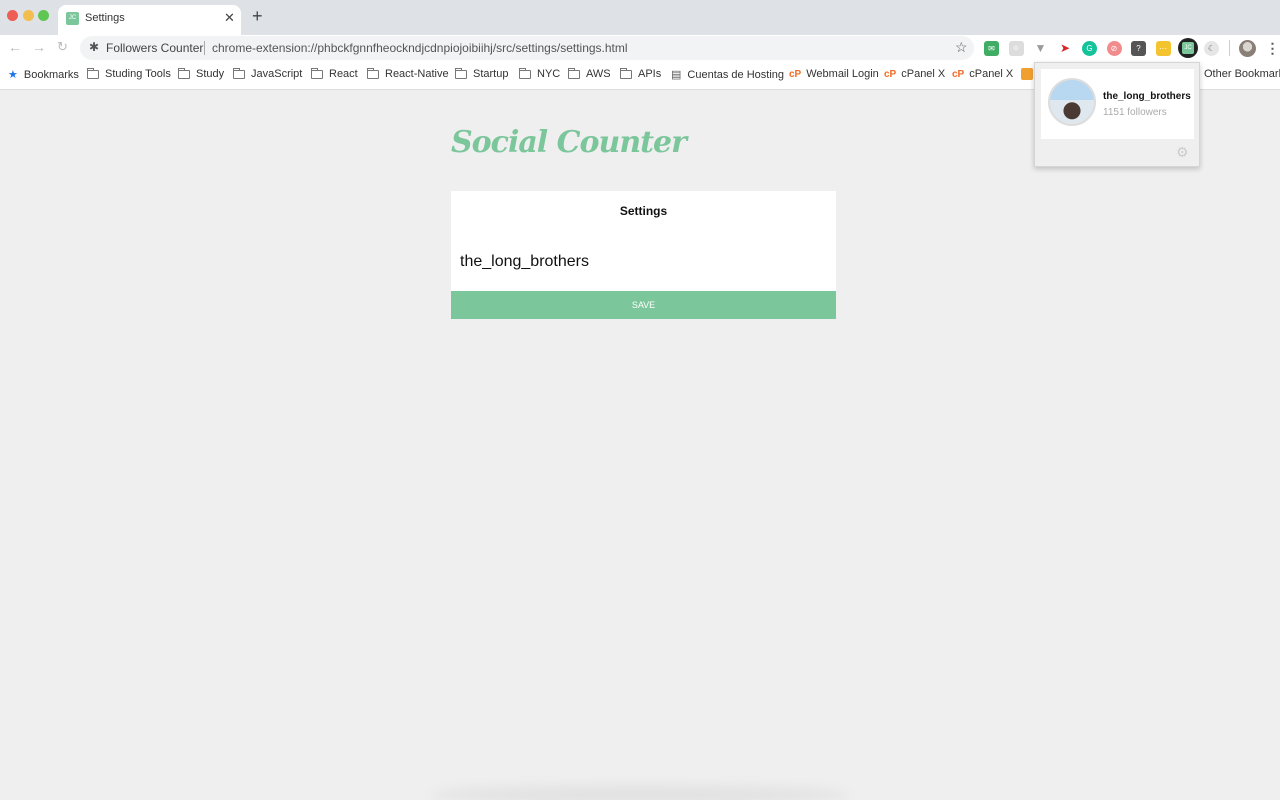 The image size is (1280, 800). Describe the element at coordinates (1163, 48) in the screenshot. I see `dots-extension-icon: ⋯` at that location.